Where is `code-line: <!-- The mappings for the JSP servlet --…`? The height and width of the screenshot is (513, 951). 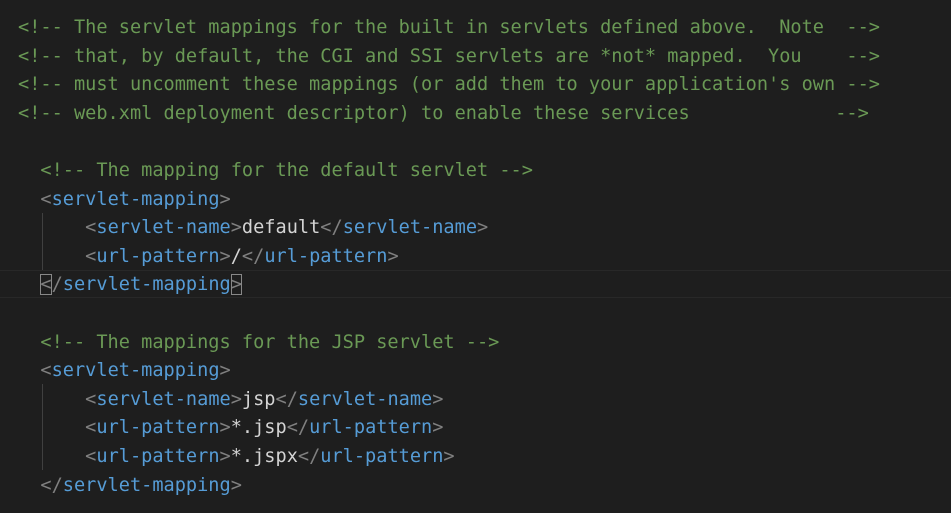 code-line: <!-- The mappings for the JSP servlet --… is located at coordinates (258, 343).